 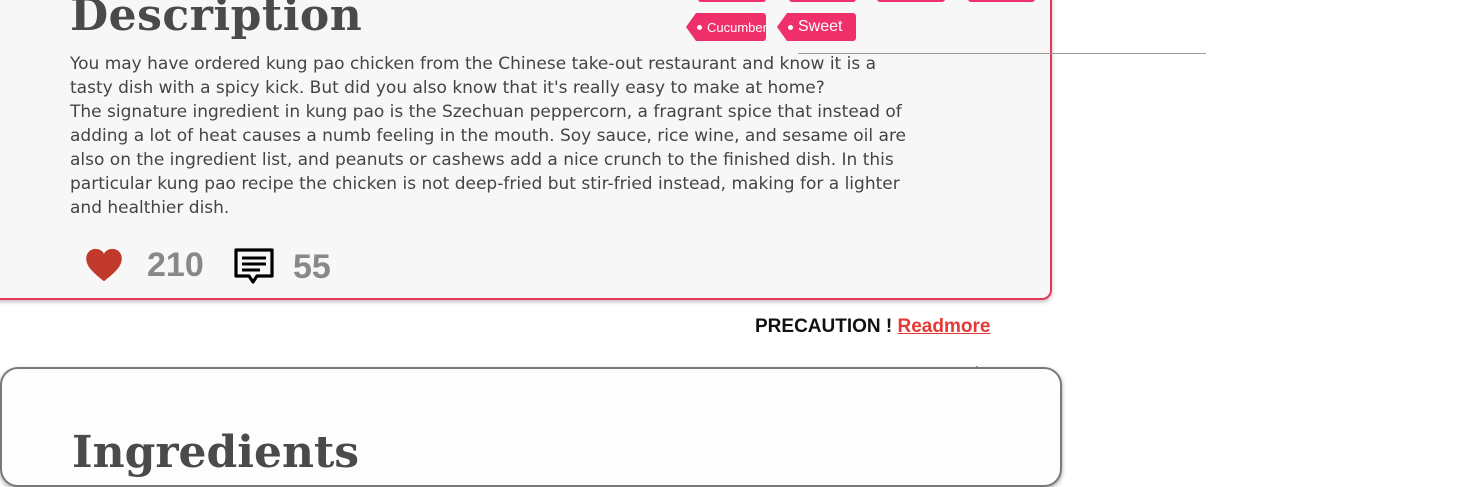 What do you see at coordinates (216, 20) in the screenshot?
I see `description-title: Description` at bounding box center [216, 20].